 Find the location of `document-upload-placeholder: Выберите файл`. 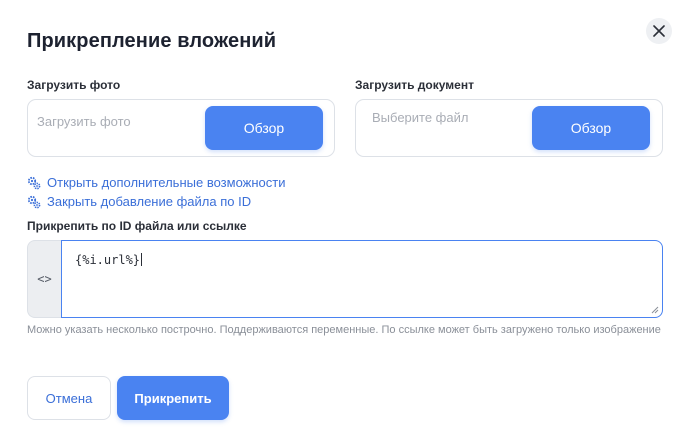

document-upload-placeholder: Выберите файл is located at coordinates (420, 117).